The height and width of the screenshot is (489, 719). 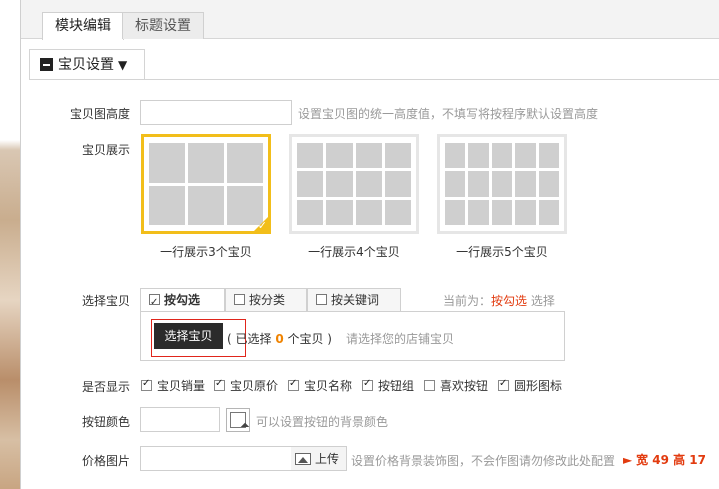 I want to click on tab-module-edit: 模块编辑, so click(x=83, y=26).